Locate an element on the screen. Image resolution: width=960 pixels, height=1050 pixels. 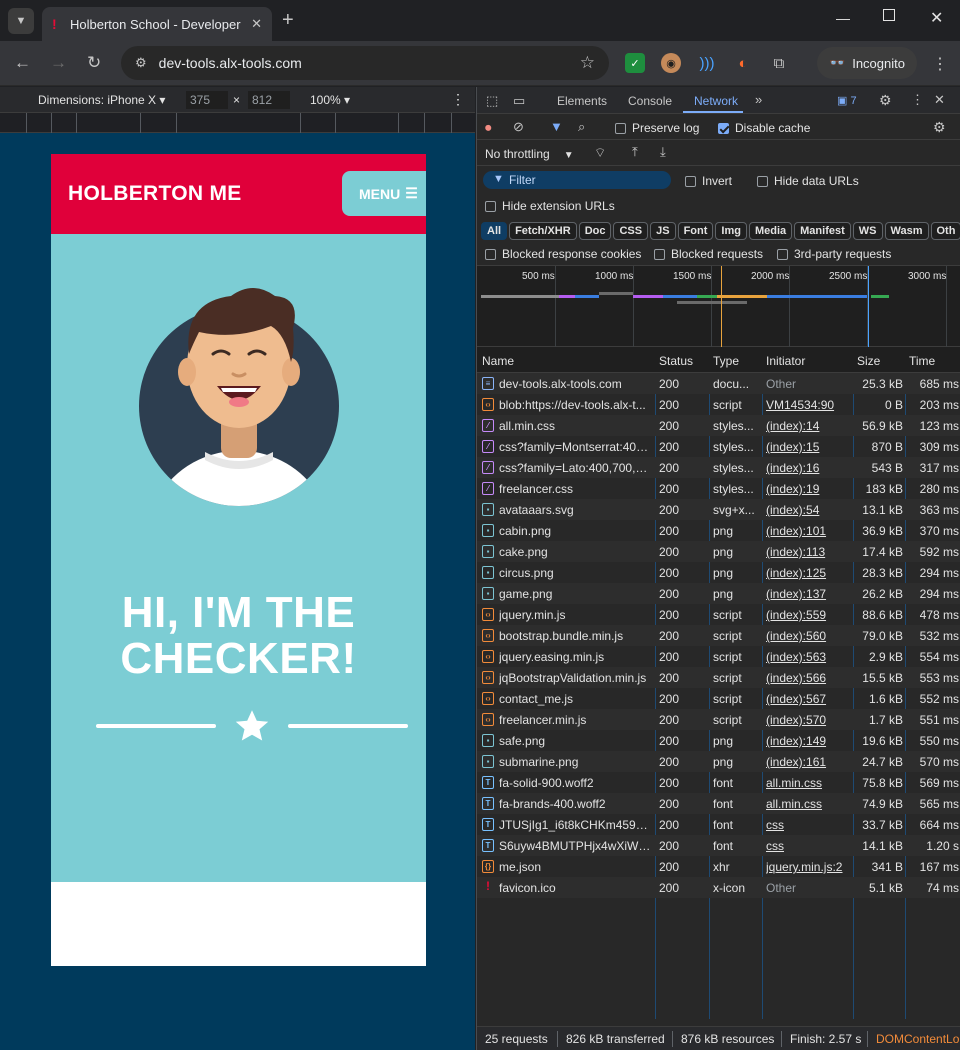
menu-button: MENU ☰ is located at coordinates (384, 193).